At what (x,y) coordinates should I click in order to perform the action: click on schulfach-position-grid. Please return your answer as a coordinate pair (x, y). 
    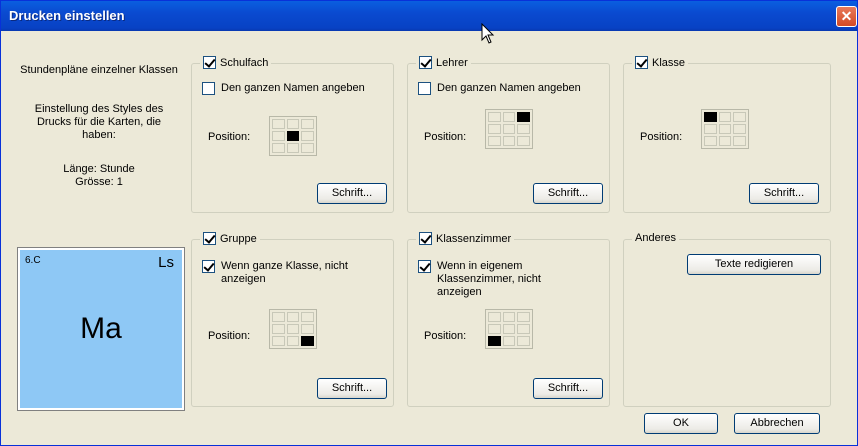
    Looking at the image, I should click on (293, 136).